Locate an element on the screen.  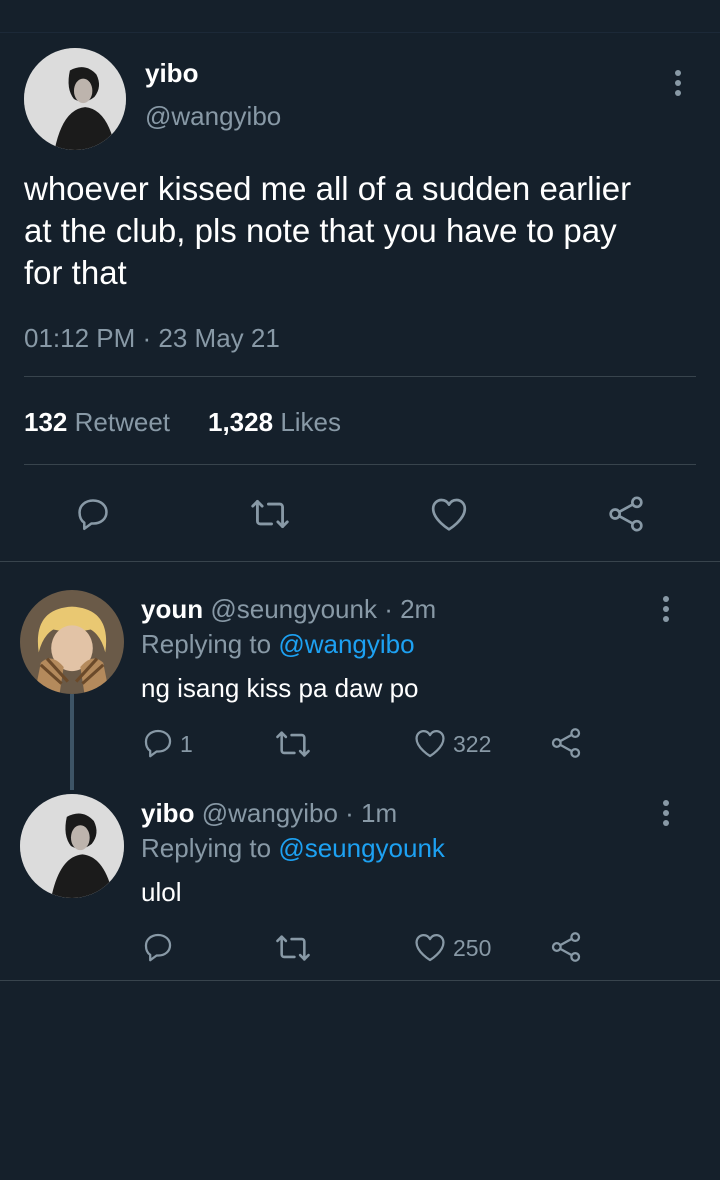
reply-1-replying-label: Replying to is located at coordinates (206, 644).